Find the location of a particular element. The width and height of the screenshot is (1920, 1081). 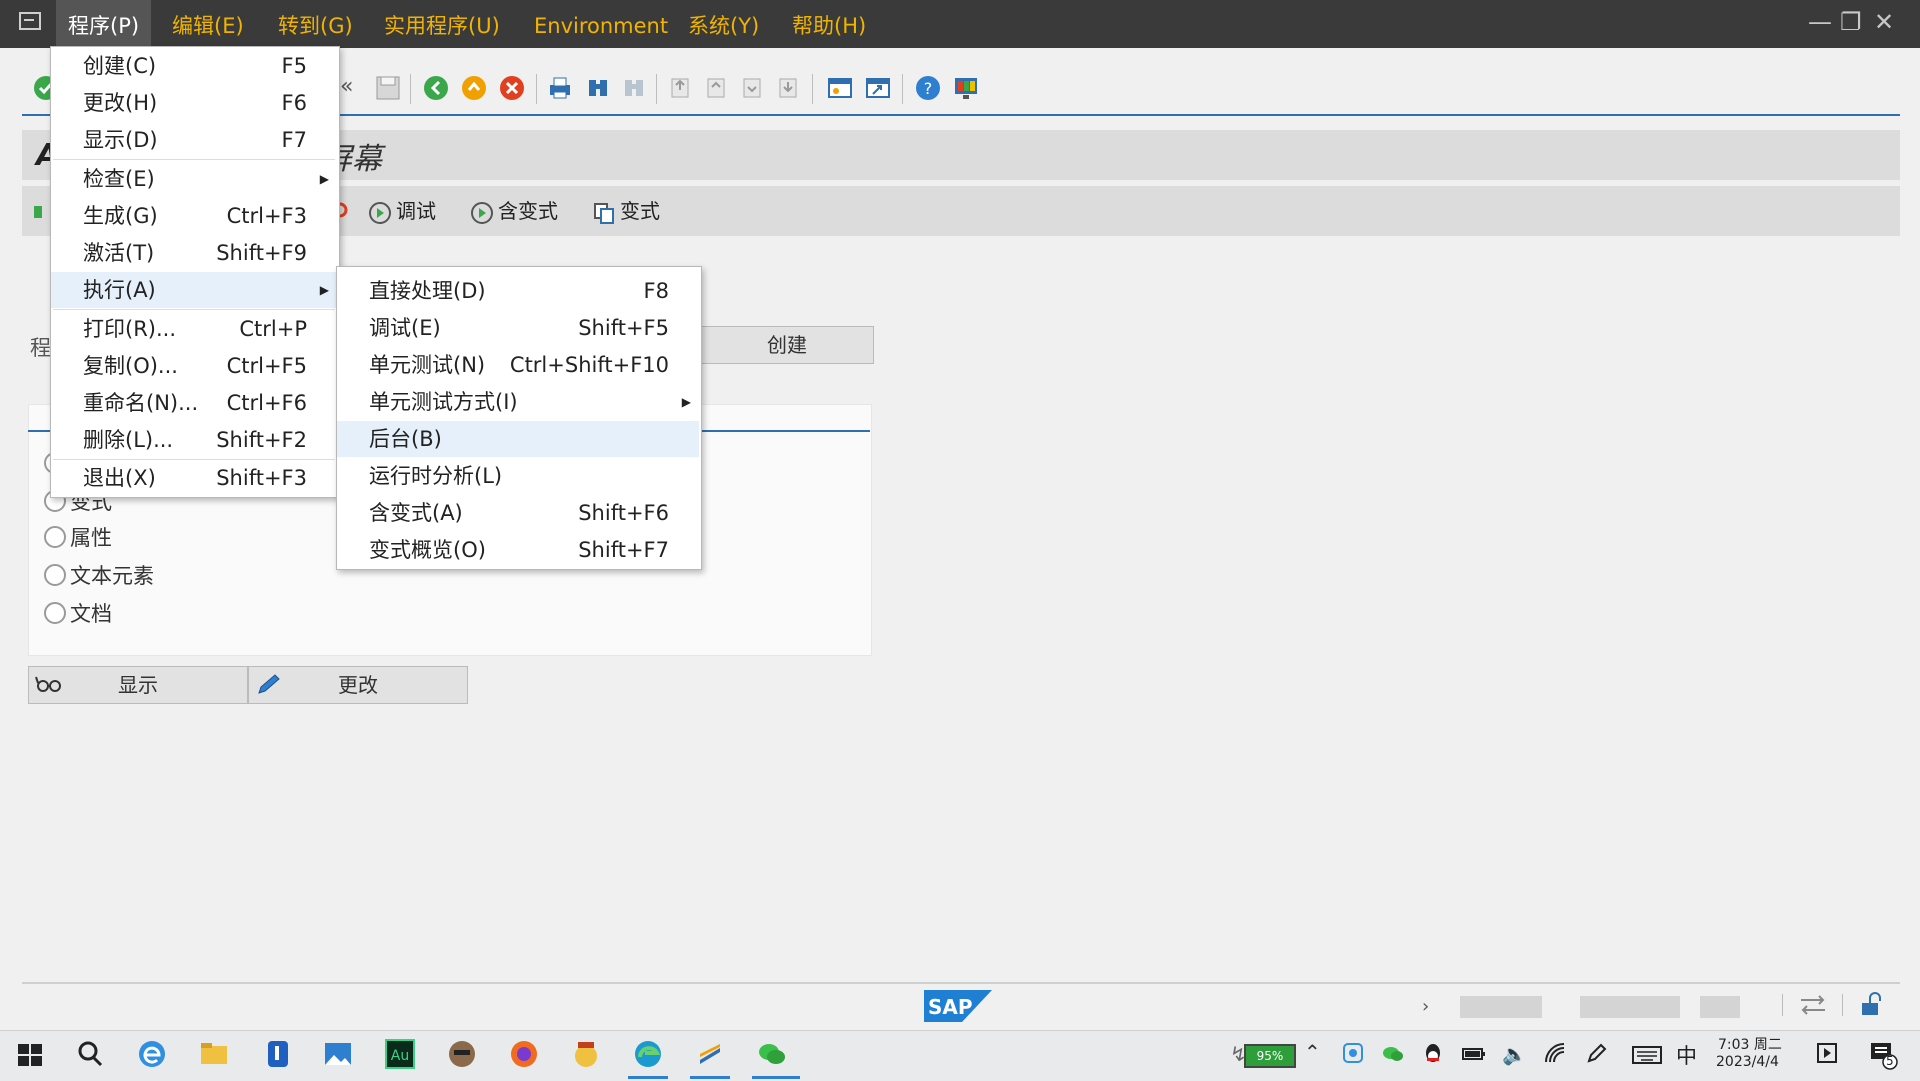

submenu-item-with-variant: 含变式(A) Shift+F6 is located at coordinates (518, 513).